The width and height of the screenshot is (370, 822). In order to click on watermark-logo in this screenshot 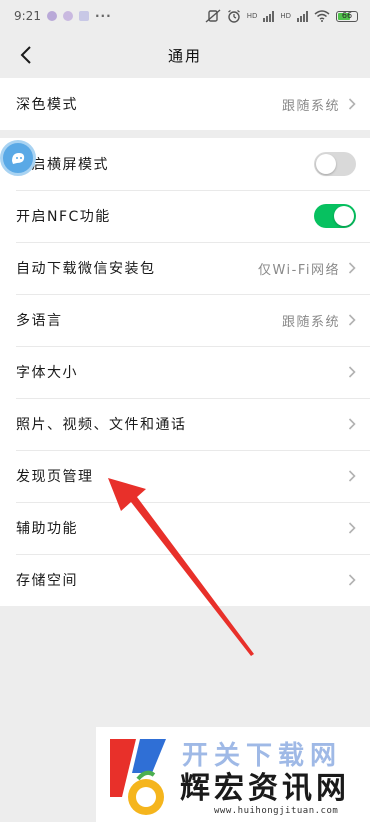, I will do `click(138, 777)`.